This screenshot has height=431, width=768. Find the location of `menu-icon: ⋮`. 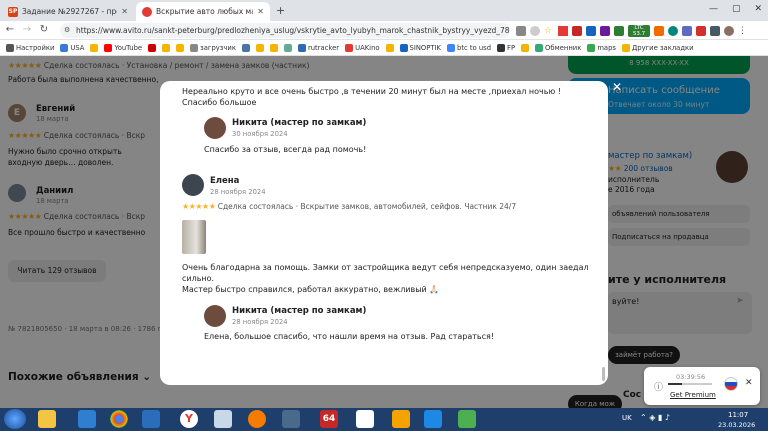

menu-icon: ⋮ is located at coordinates (743, 31).